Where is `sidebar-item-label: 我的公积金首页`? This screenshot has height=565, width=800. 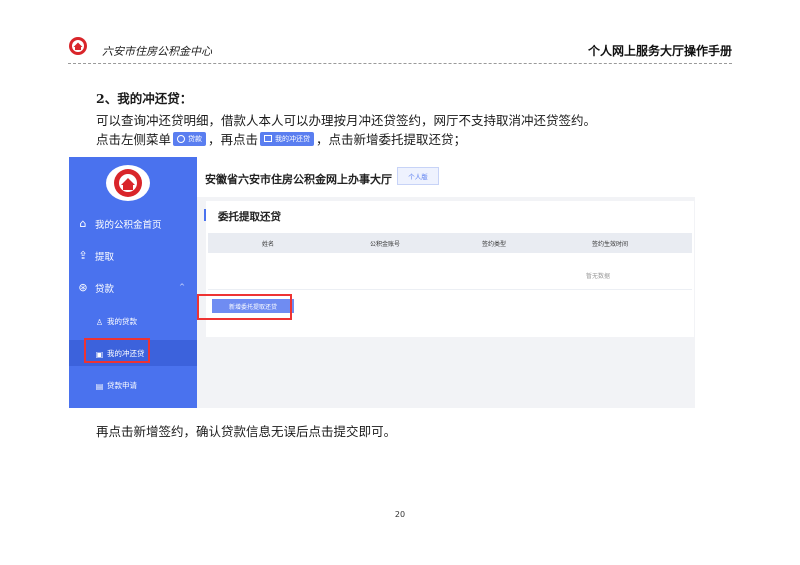 sidebar-item-label: 我的公积金首页 is located at coordinates (128, 225).